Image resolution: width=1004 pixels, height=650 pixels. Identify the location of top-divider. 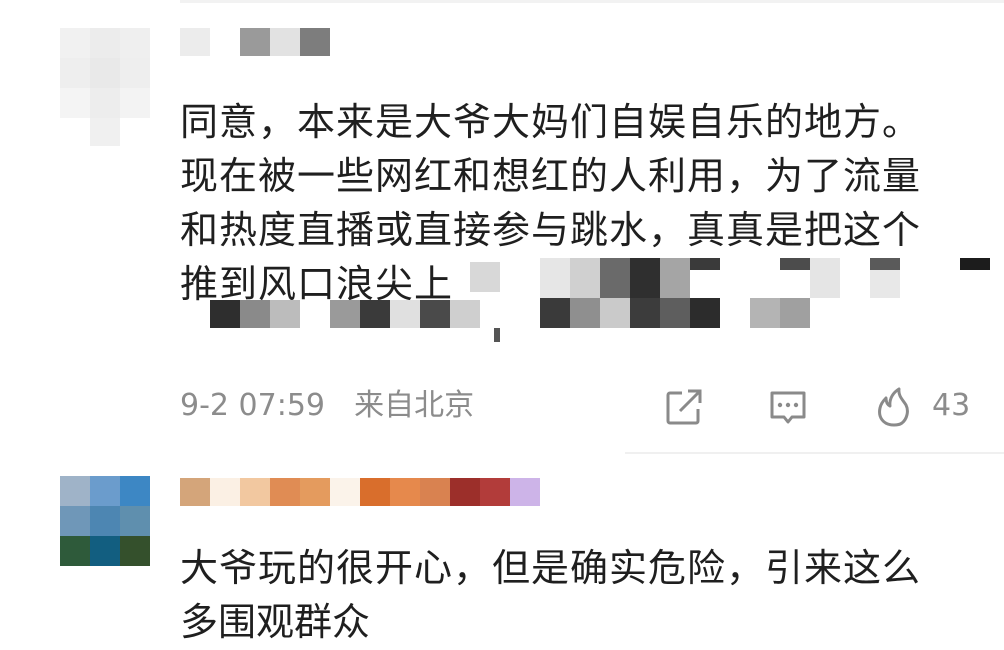
(592, 1).